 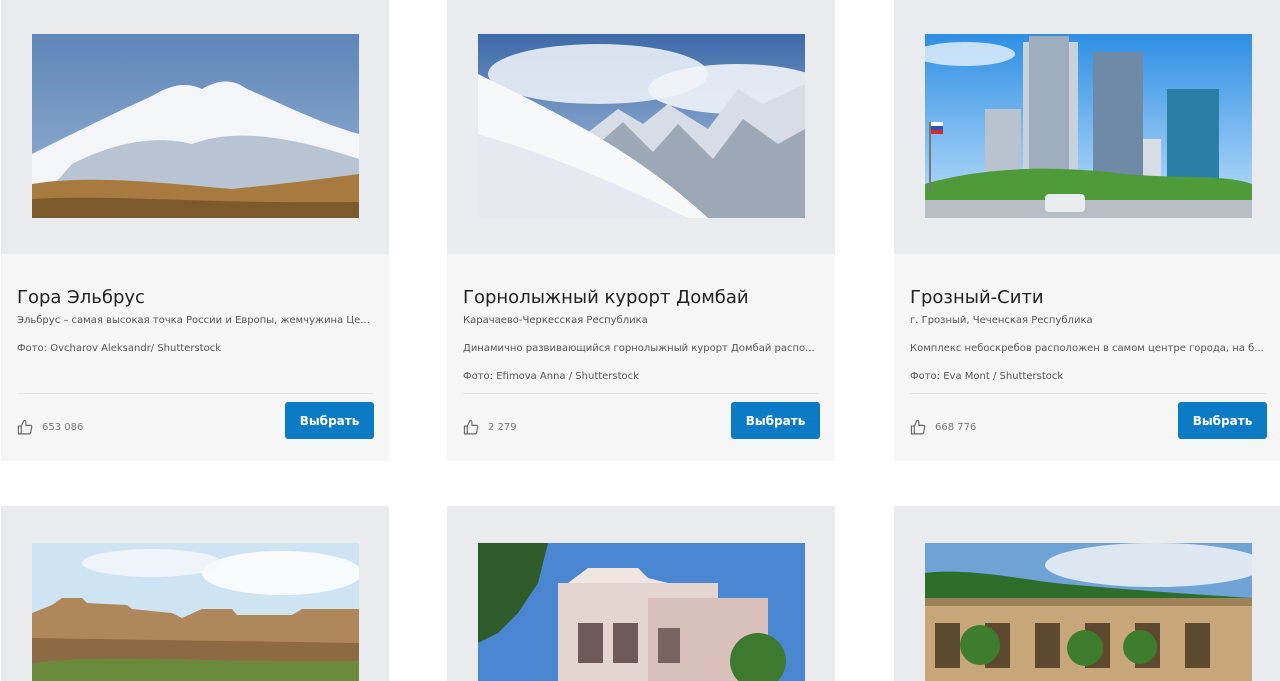 What do you see at coordinates (606, 297) in the screenshot?
I see `card-title: Горнолыжный курорт Домбай` at bounding box center [606, 297].